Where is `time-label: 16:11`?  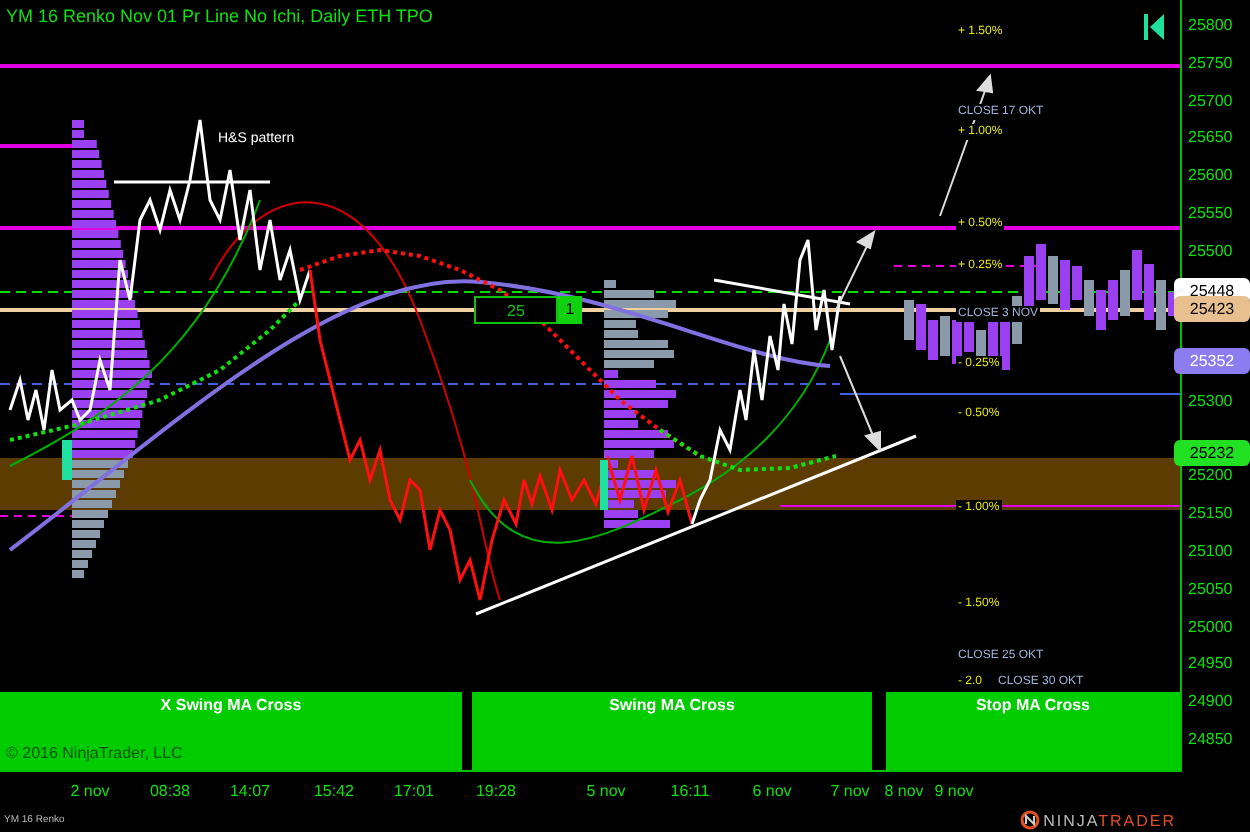 time-label: 16:11 is located at coordinates (690, 791).